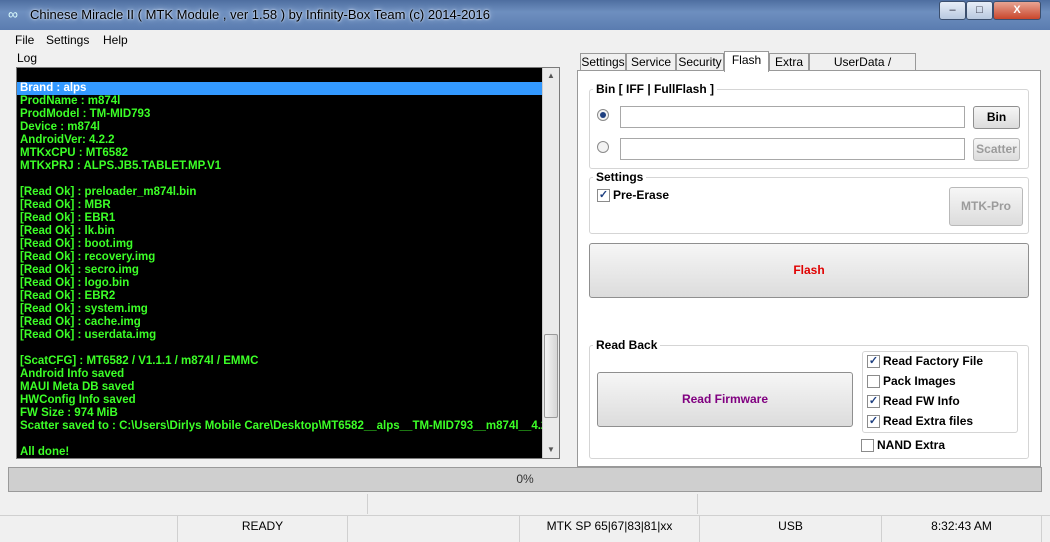  I want to click on nand-extra-label: NAND Extra, so click(911, 445).